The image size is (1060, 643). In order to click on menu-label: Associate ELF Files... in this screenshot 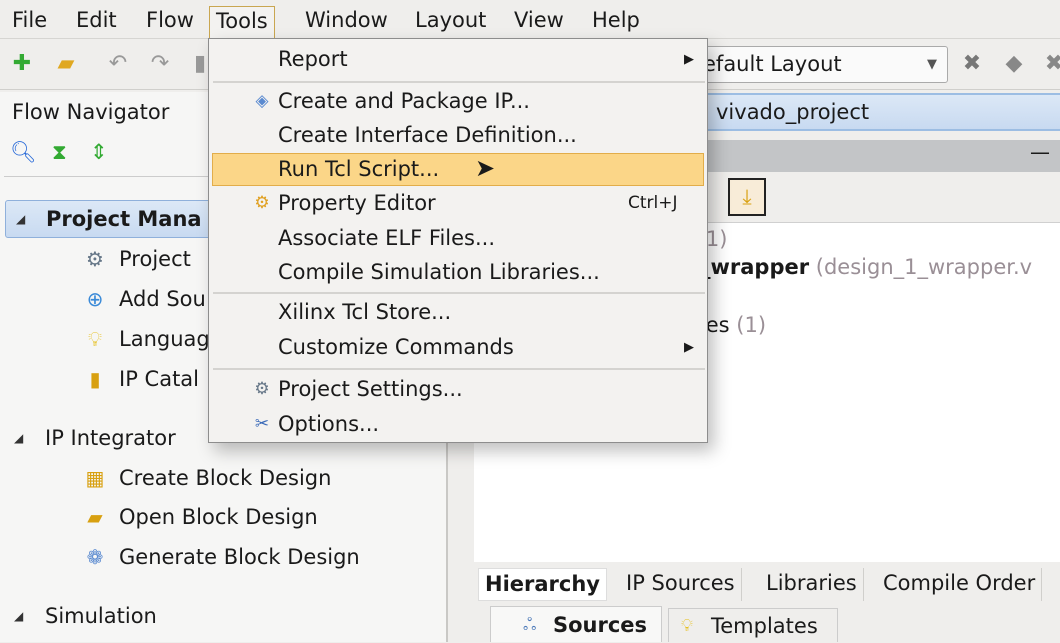, I will do `click(387, 238)`.